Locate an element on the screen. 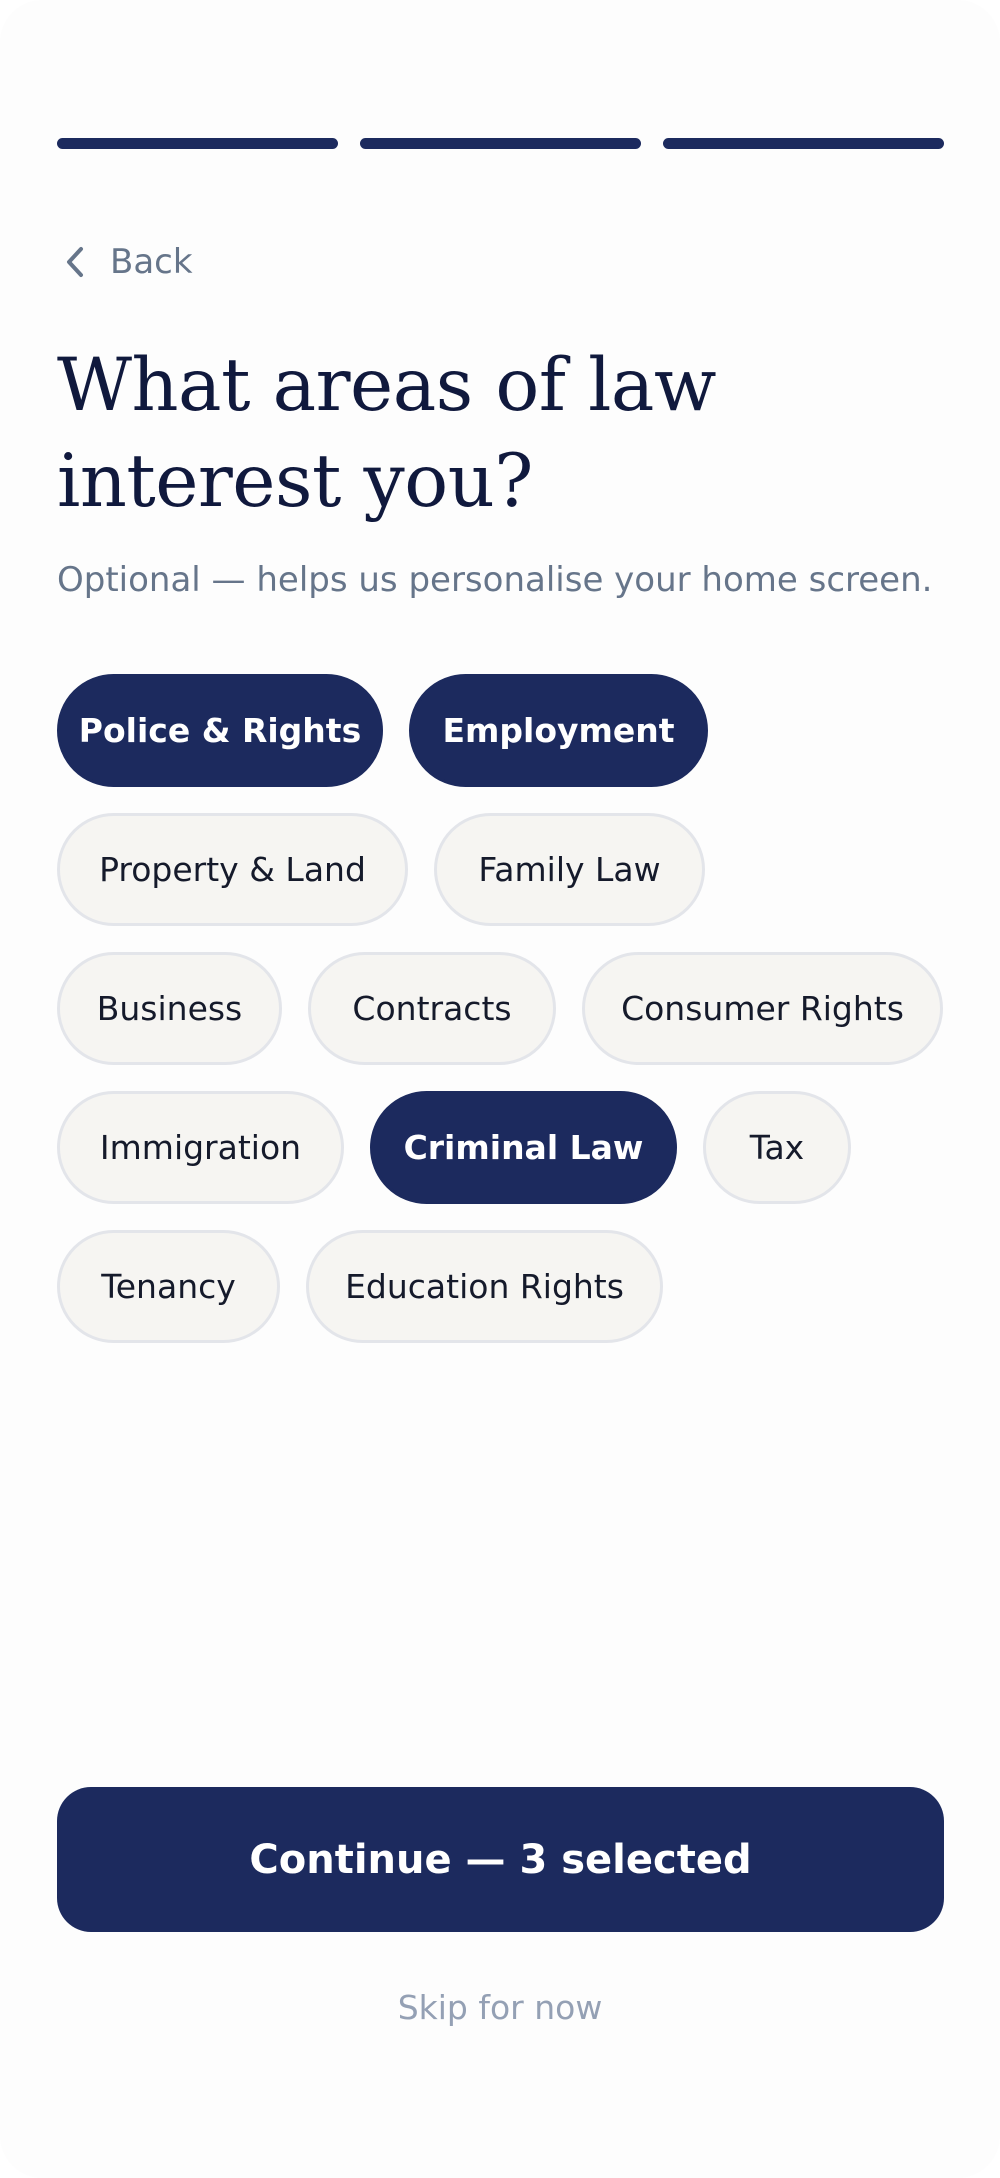  skip-link: Skip for now is located at coordinates (500, 2007).